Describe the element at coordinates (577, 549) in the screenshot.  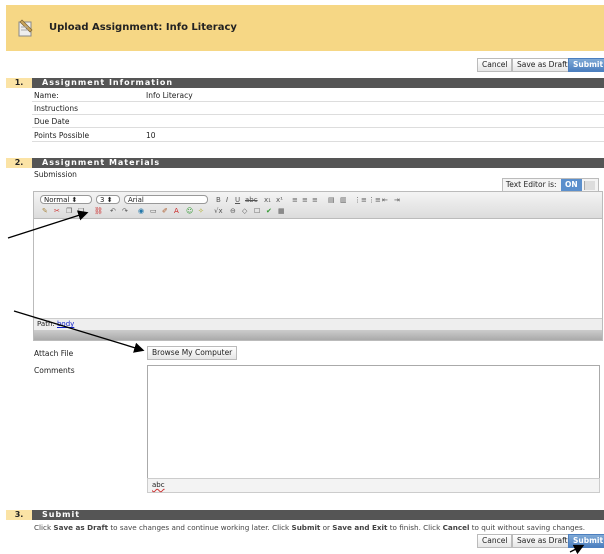
I see `arrow-to-submit` at that location.